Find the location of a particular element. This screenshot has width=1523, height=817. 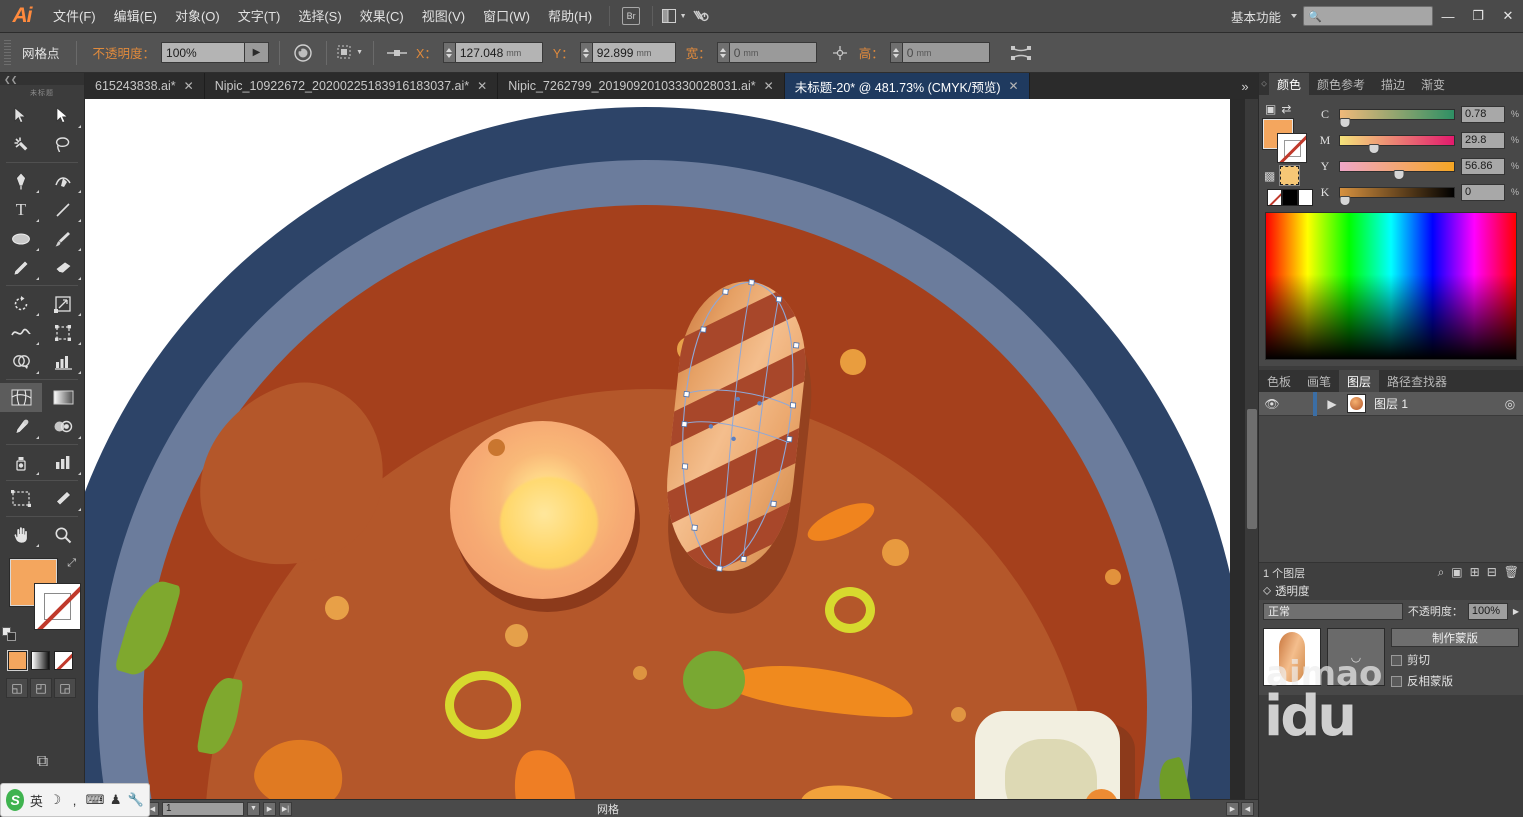

blend-mode-select: 正常 is located at coordinates (1333, 611).